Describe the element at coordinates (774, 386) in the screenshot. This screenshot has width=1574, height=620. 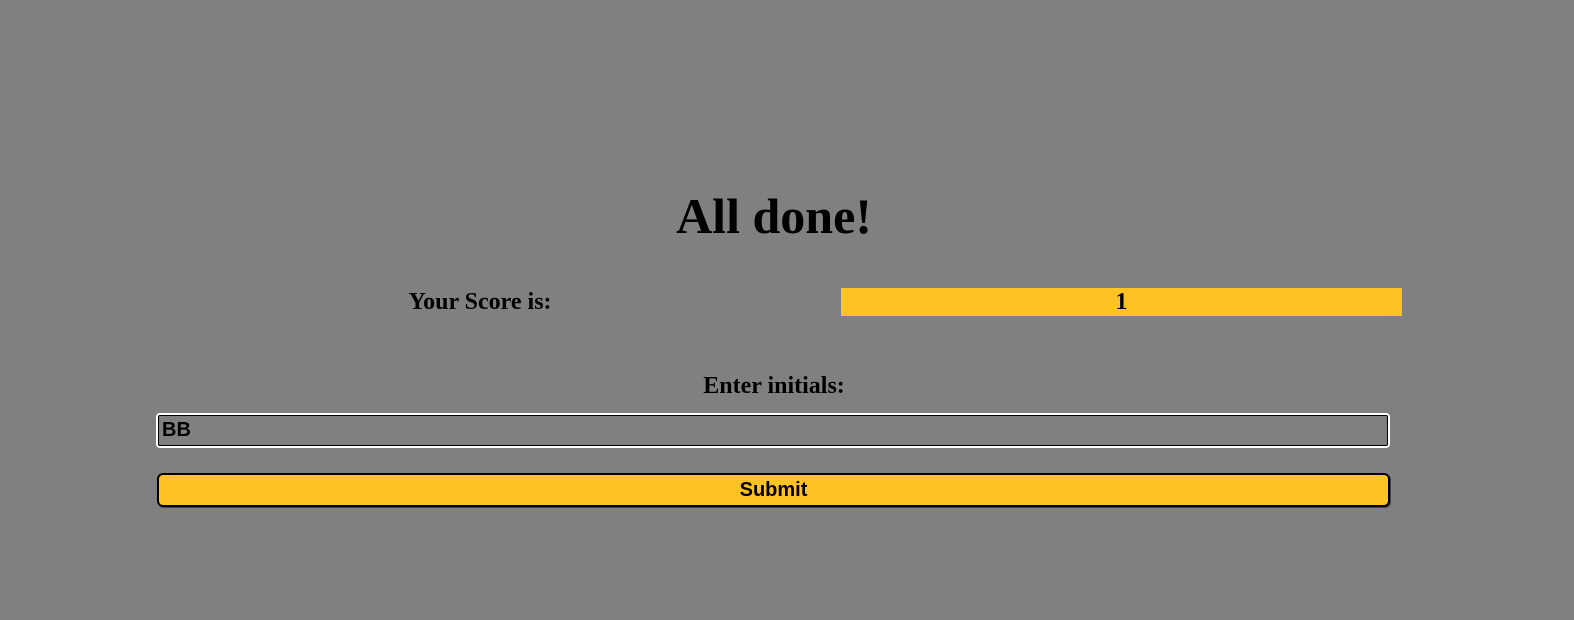
I see `initials-label: Enter initials:` at that location.